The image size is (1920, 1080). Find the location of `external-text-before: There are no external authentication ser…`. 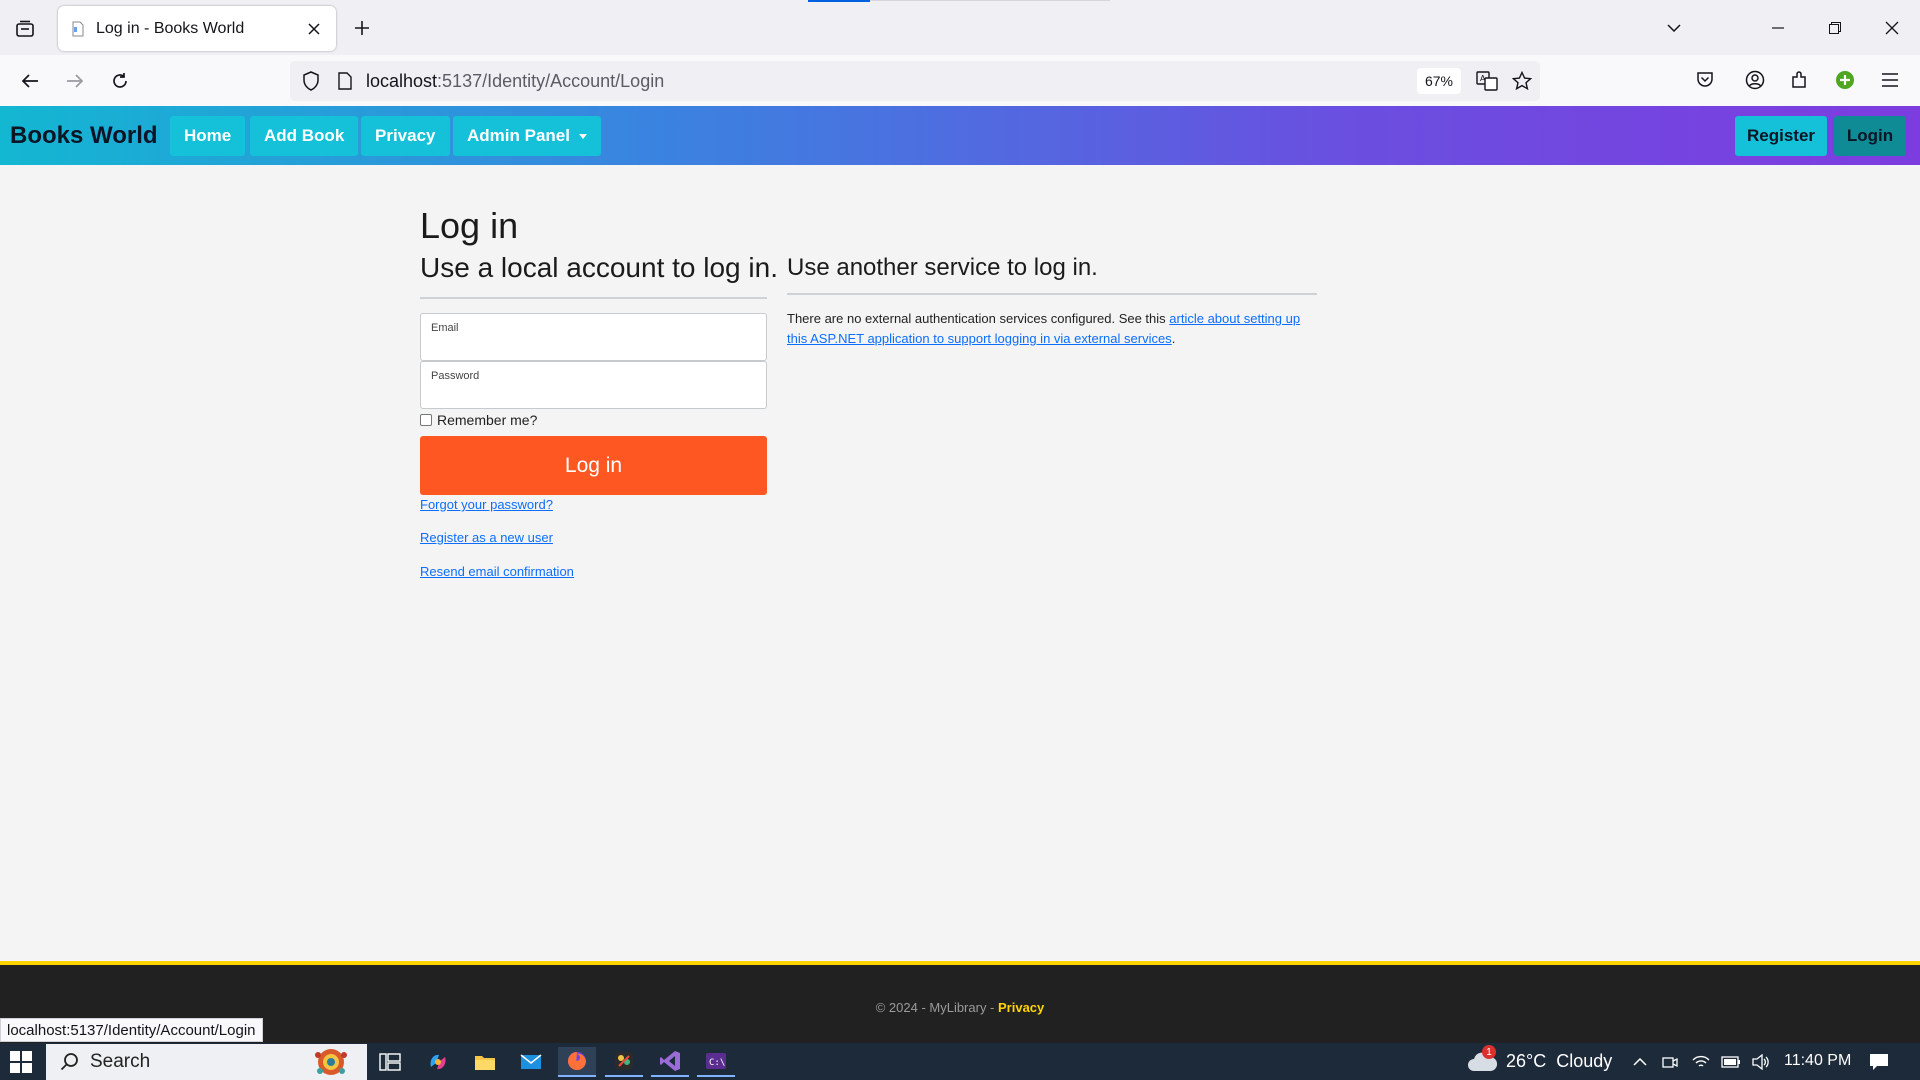

external-text-before: There are no external authentication ser… is located at coordinates (978, 318).